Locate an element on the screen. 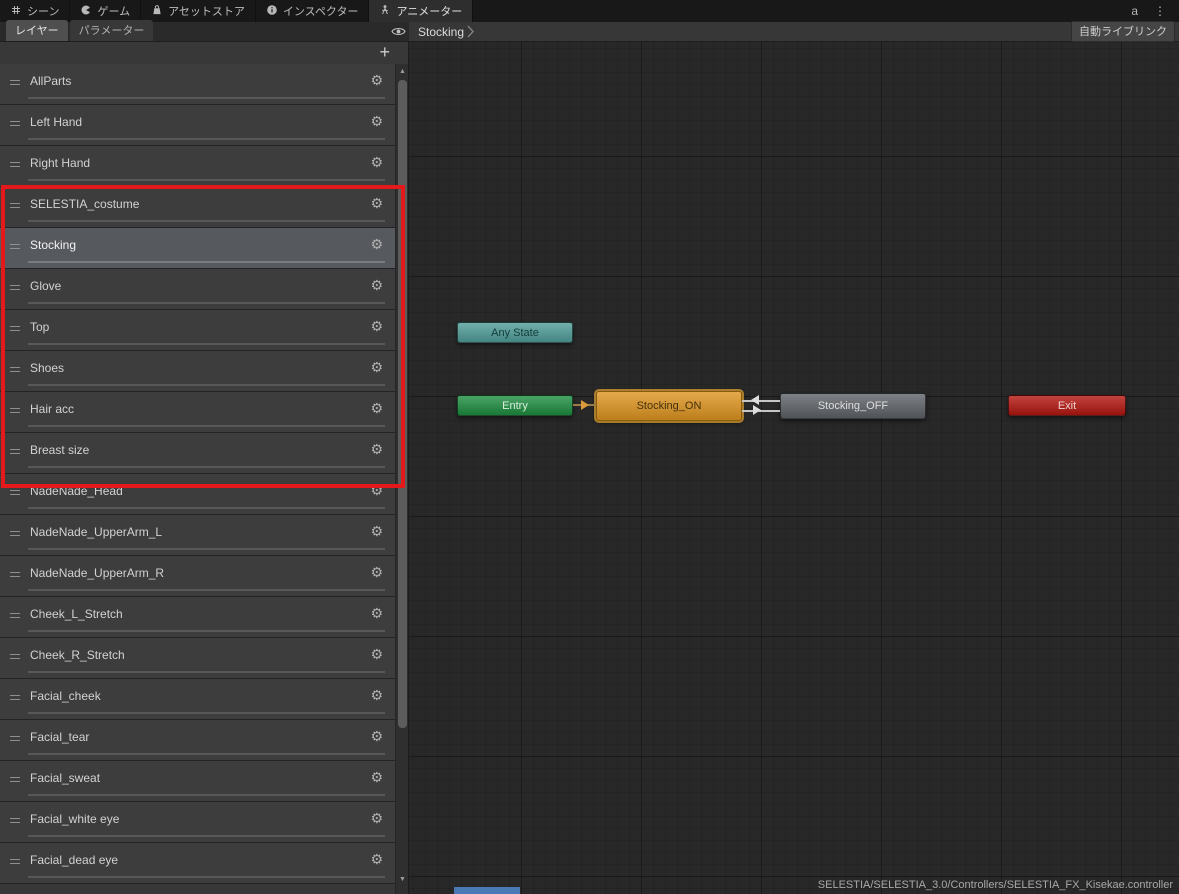 The width and height of the screenshot is (1179, 894). layer-row: Facial_tear ⚙ is located at coordinates (197, 740).